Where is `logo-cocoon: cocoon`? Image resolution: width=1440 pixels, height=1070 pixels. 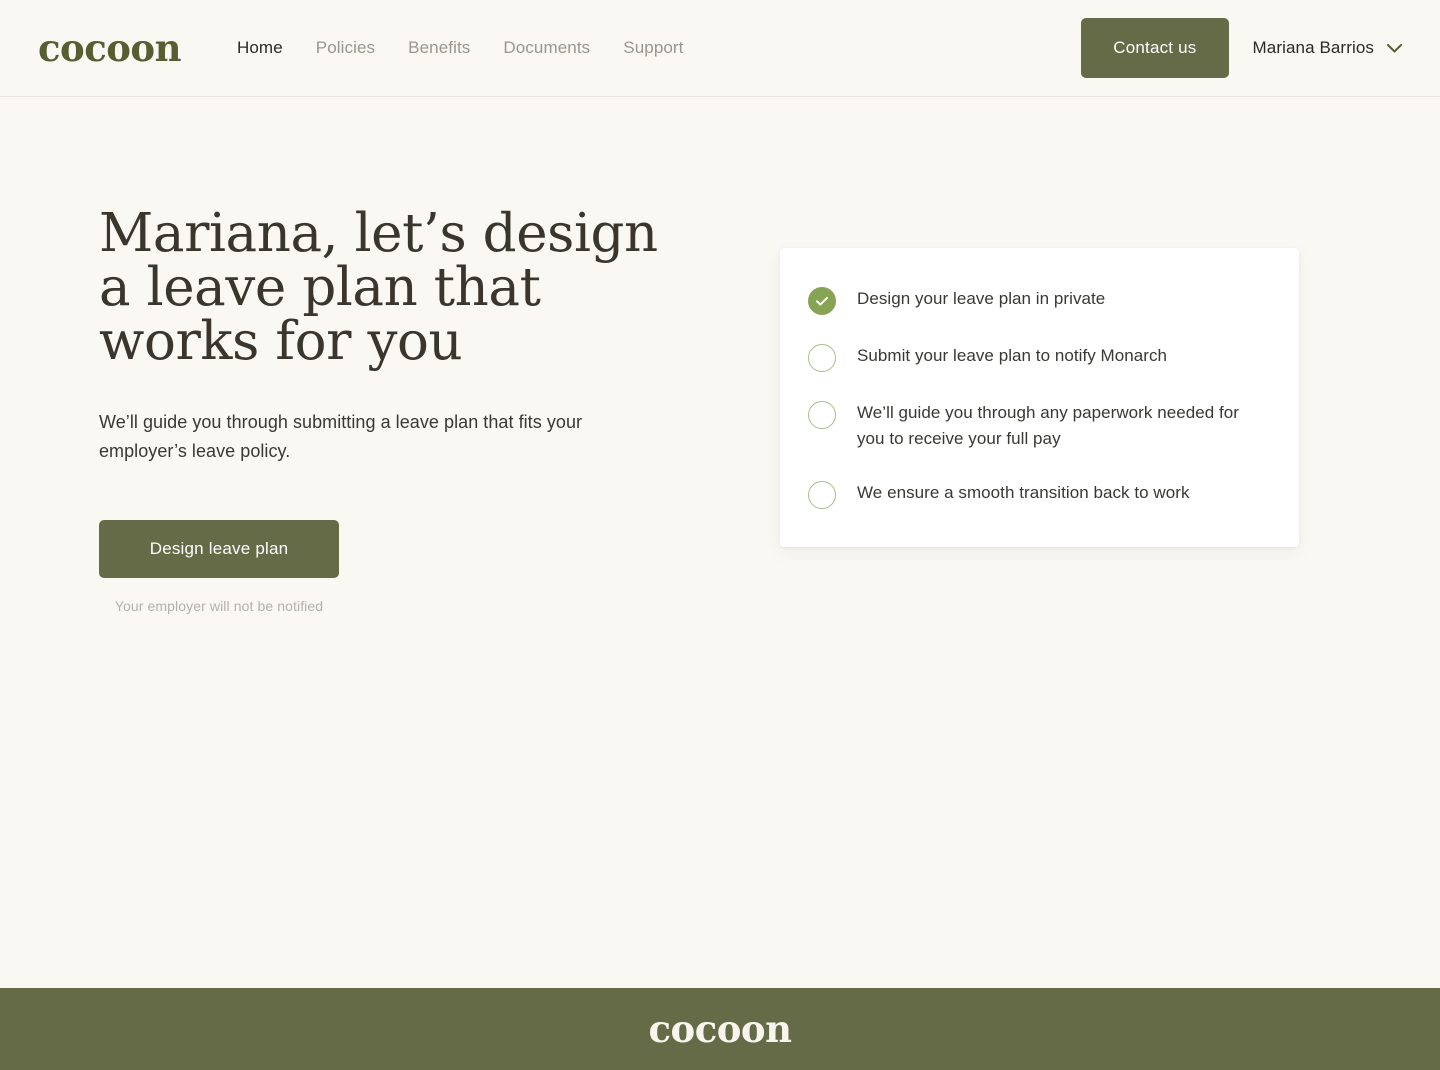
logo-cocoon: cocoon is located at coordinates (110, 48).